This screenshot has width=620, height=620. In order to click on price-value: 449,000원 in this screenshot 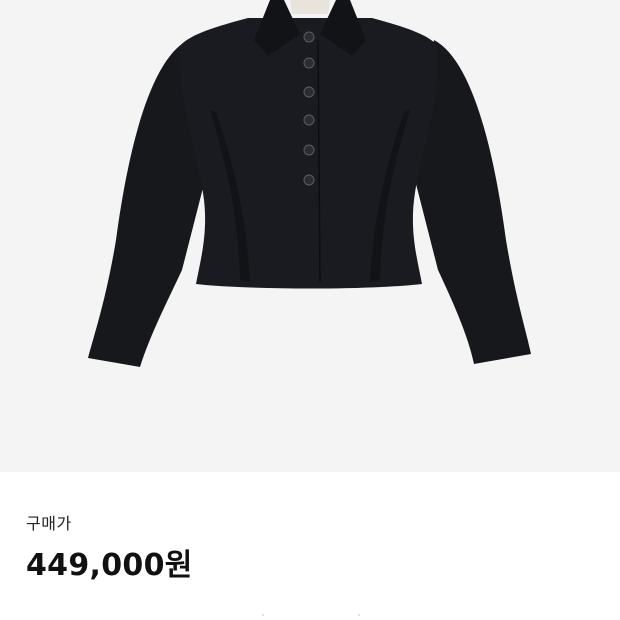, I will do `click(109, 565)`.